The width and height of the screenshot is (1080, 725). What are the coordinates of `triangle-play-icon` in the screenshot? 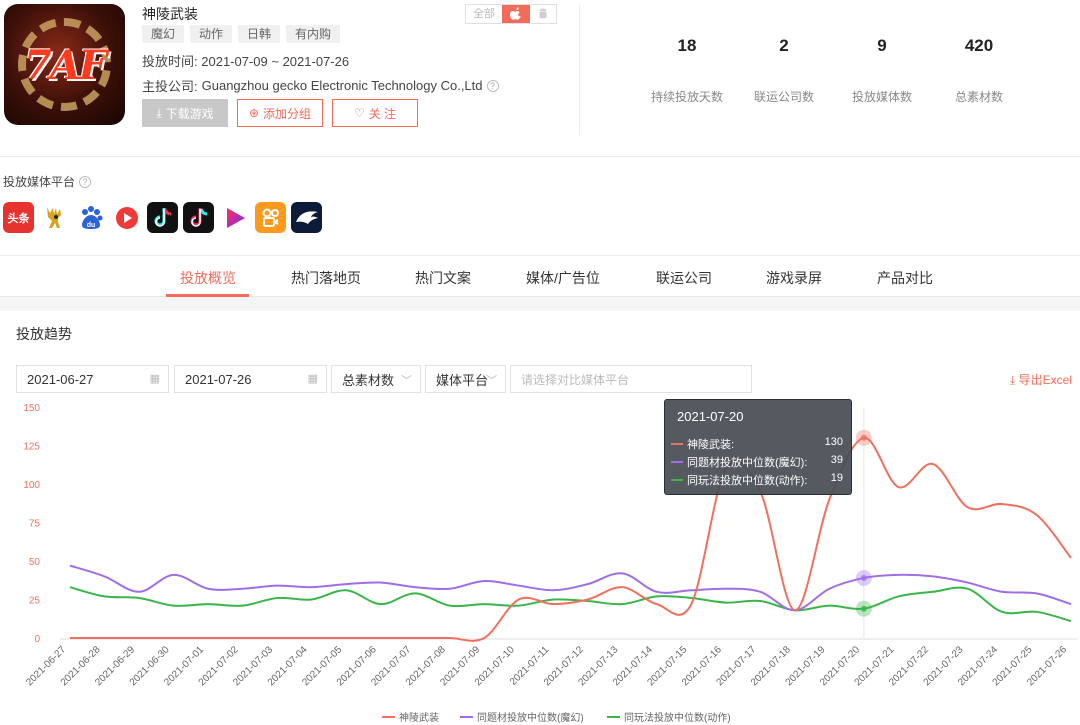 It's located at (234, 217).